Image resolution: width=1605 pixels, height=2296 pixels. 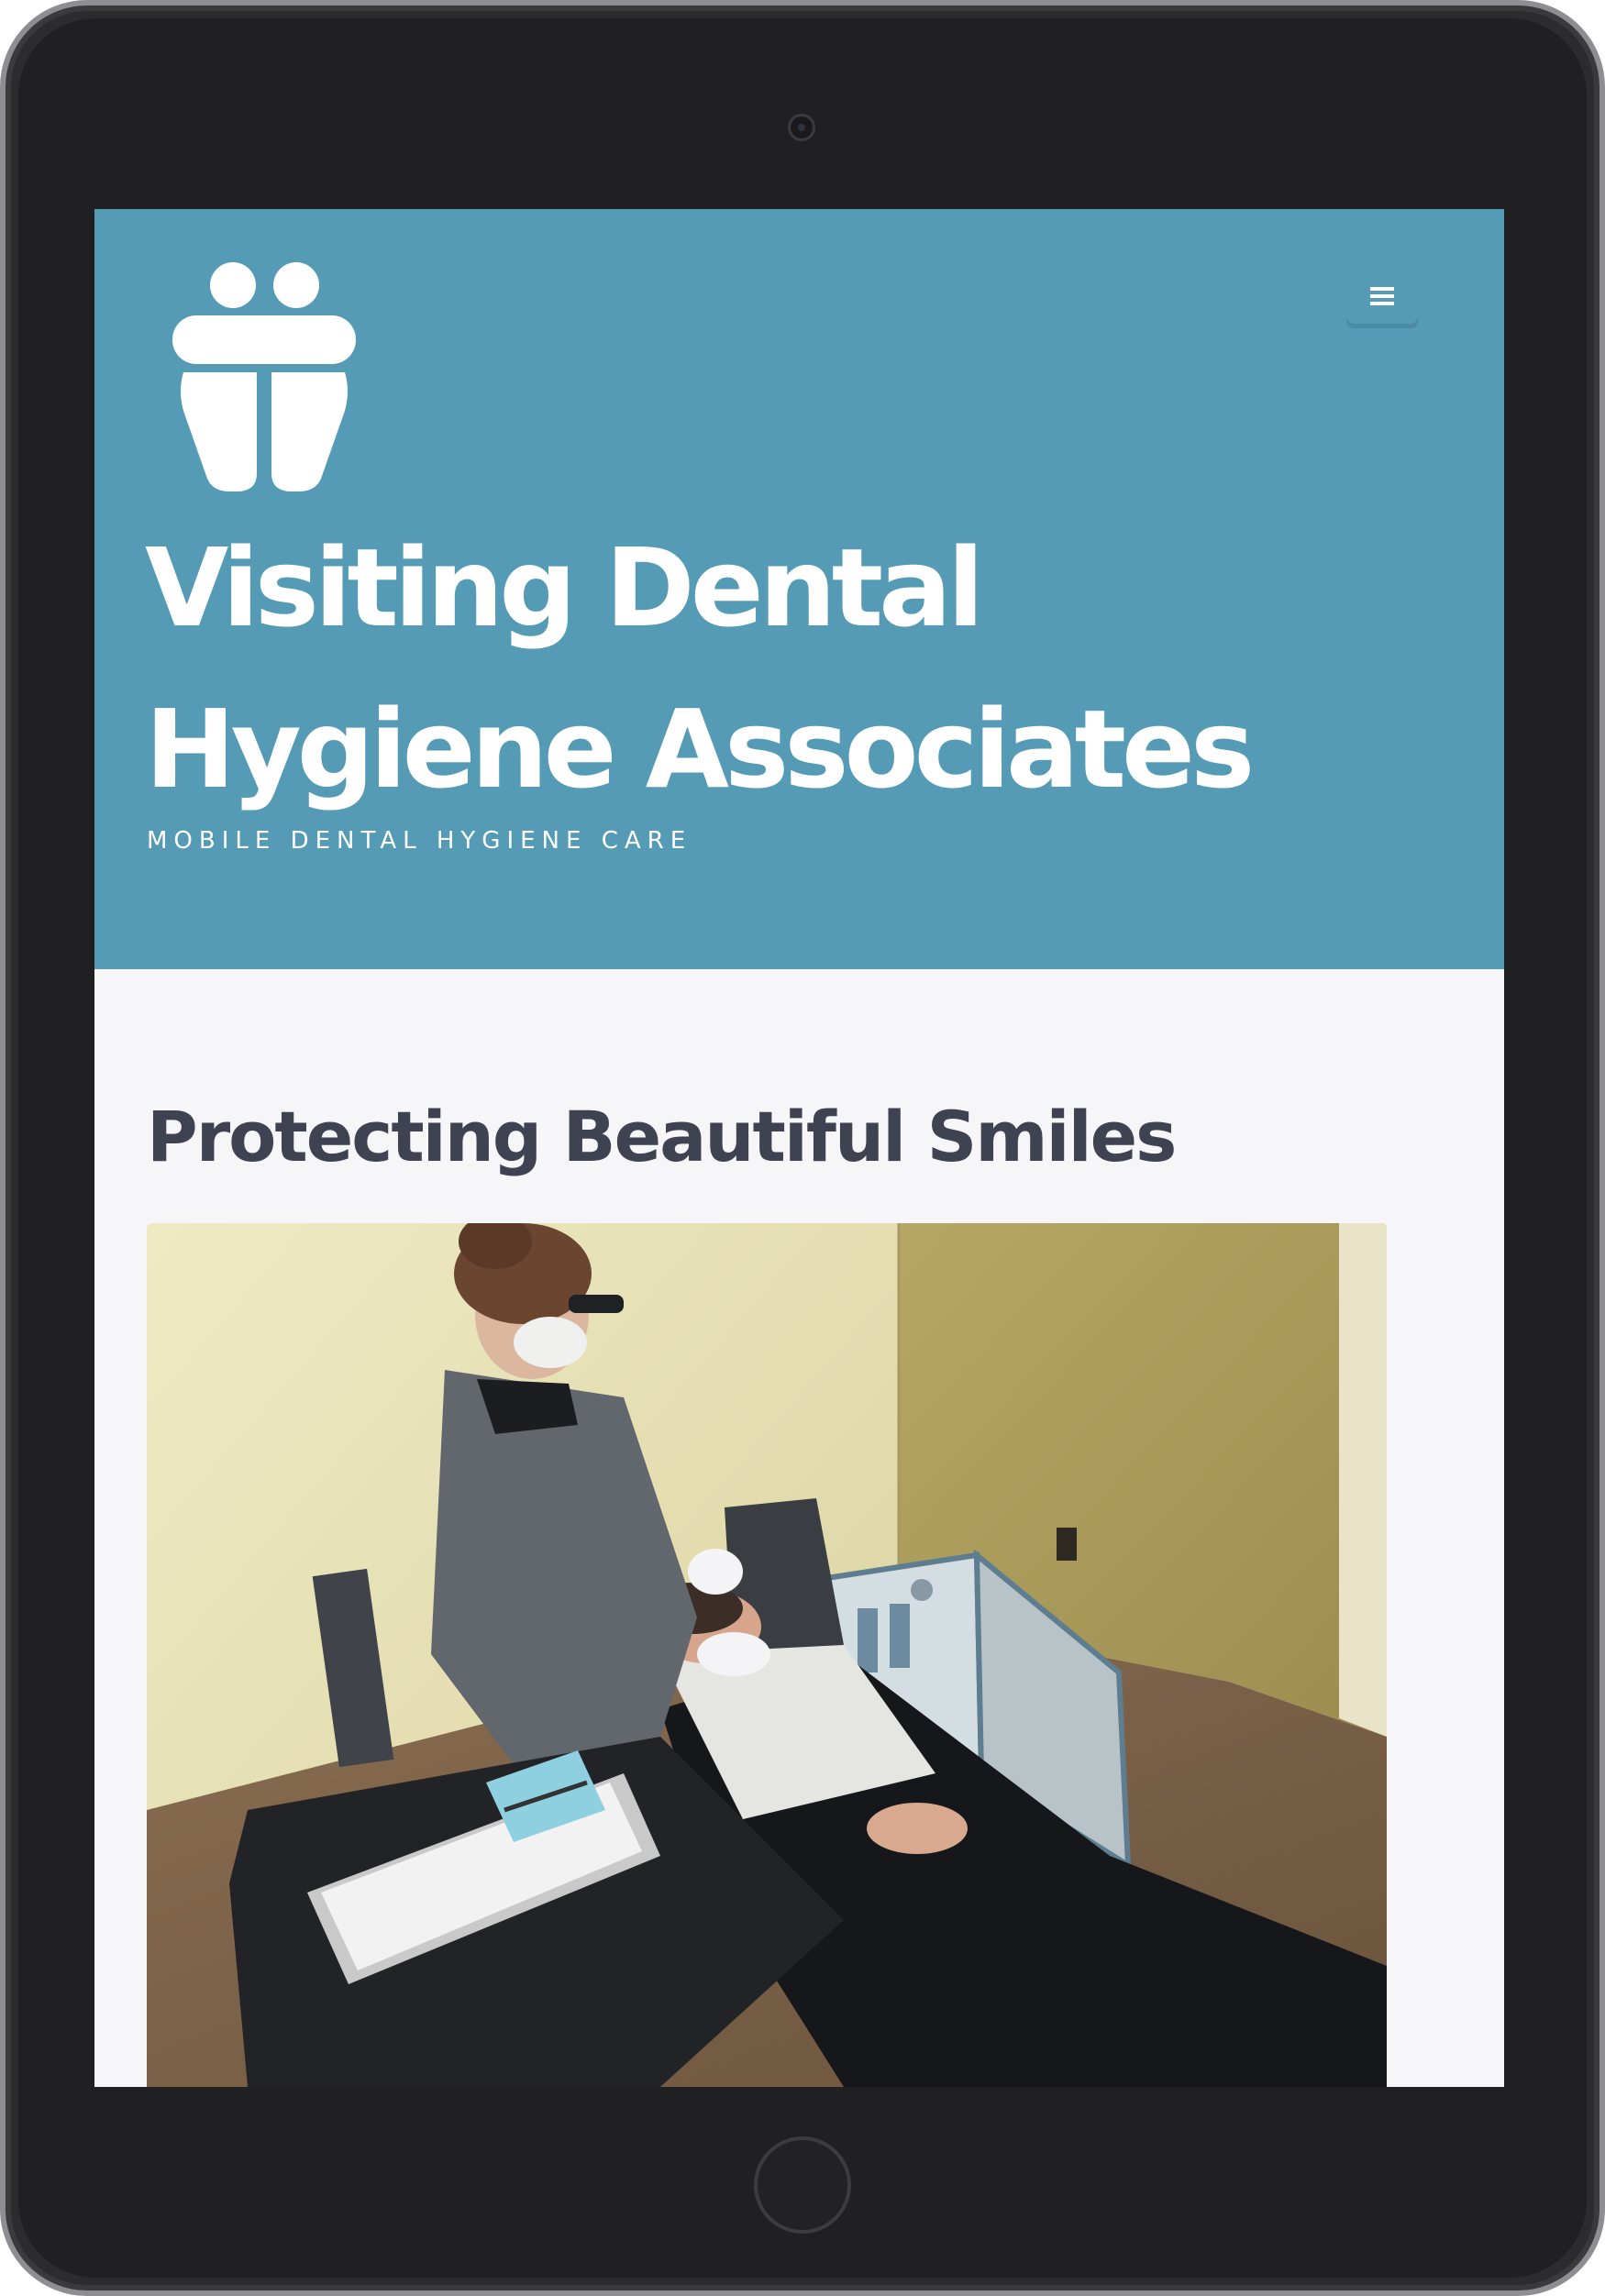 What do you see at coordinates (801, 127) in the screenshot?
I see `front-camera` at bounding box center [801, 127].